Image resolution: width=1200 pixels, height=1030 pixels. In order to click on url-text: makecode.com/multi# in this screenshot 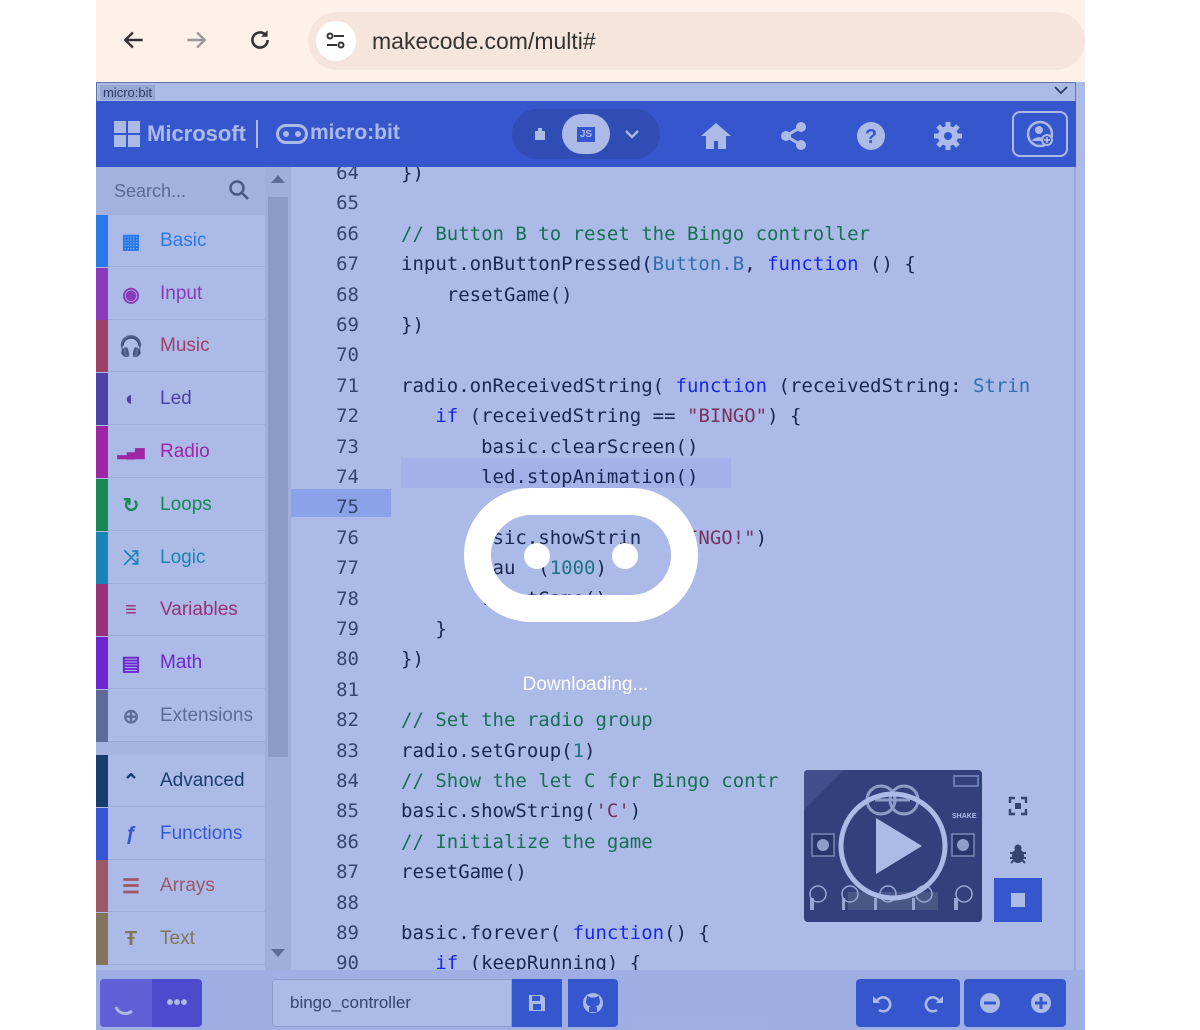, I will do `click(484, 41)`.